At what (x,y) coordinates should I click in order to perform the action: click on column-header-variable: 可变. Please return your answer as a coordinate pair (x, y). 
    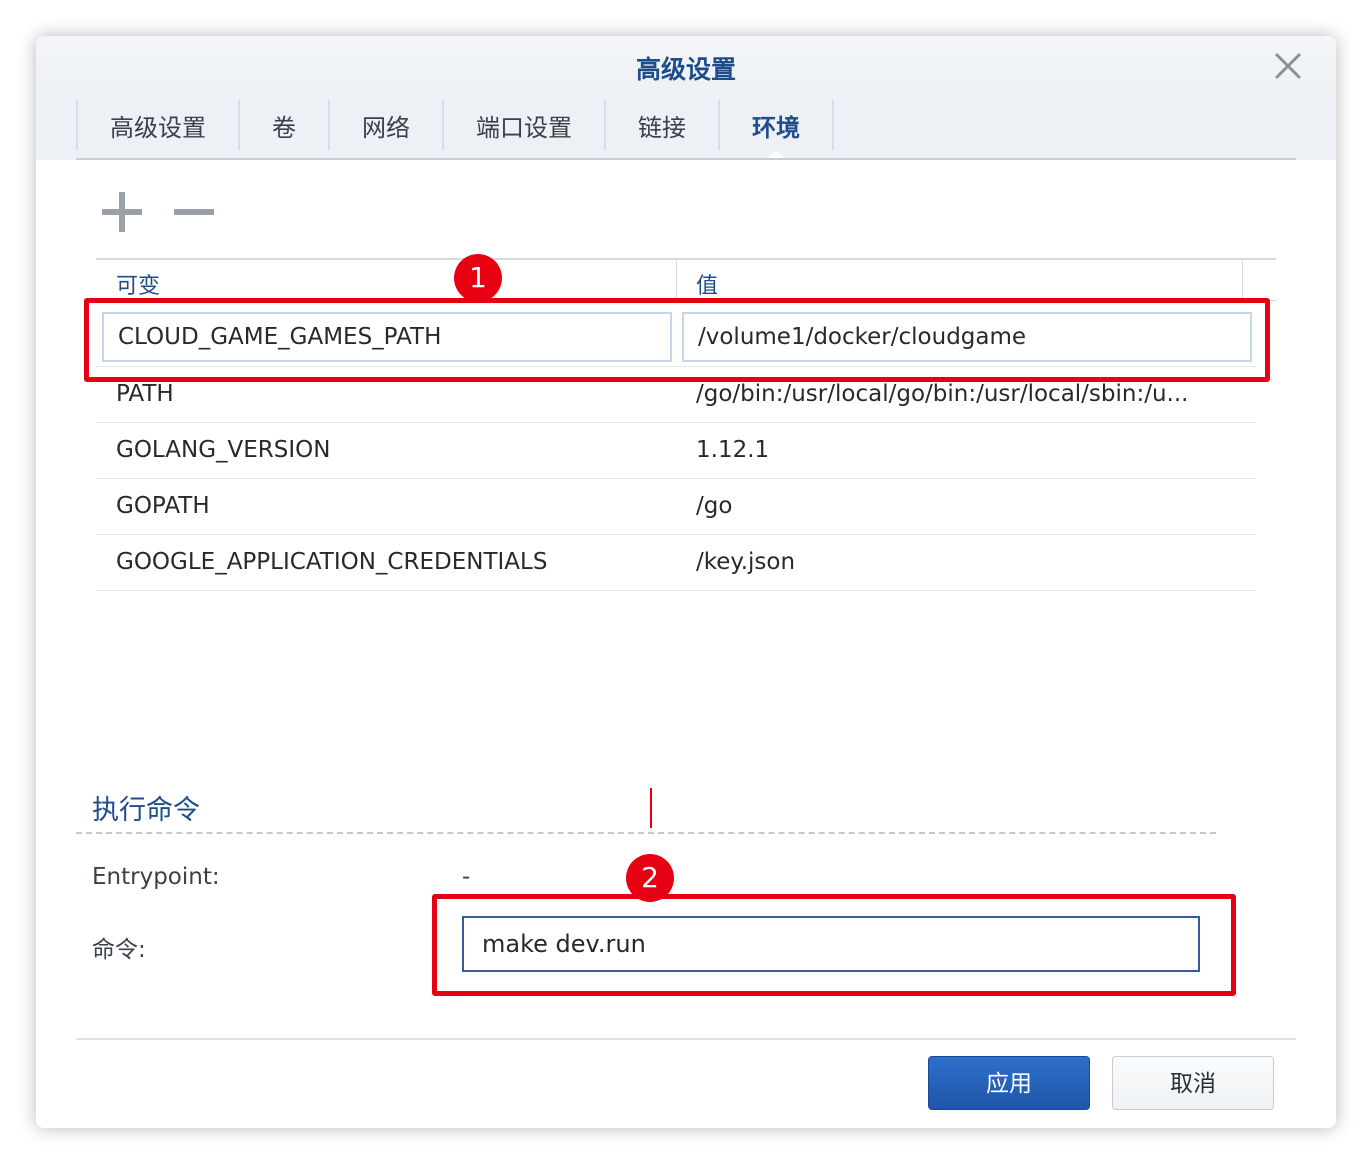
    Looking at the image, I should click on (138, 280).